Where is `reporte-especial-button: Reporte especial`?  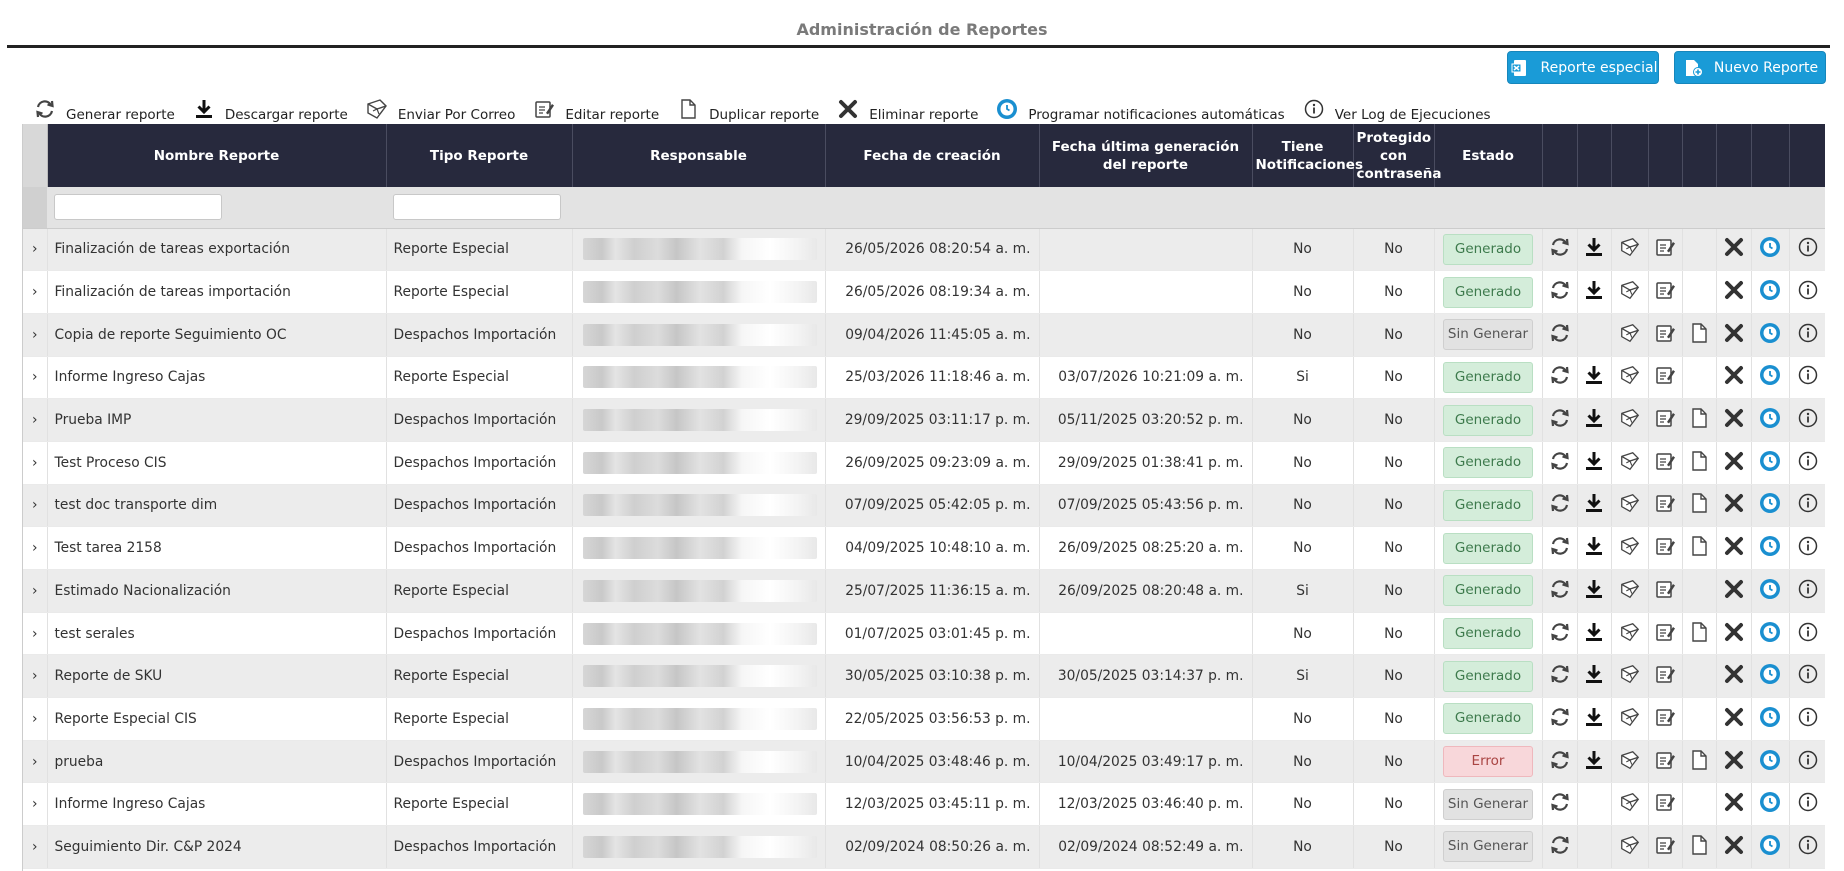
reporte-especial-button: Reporte especial is located at coordinates (1583, 67).